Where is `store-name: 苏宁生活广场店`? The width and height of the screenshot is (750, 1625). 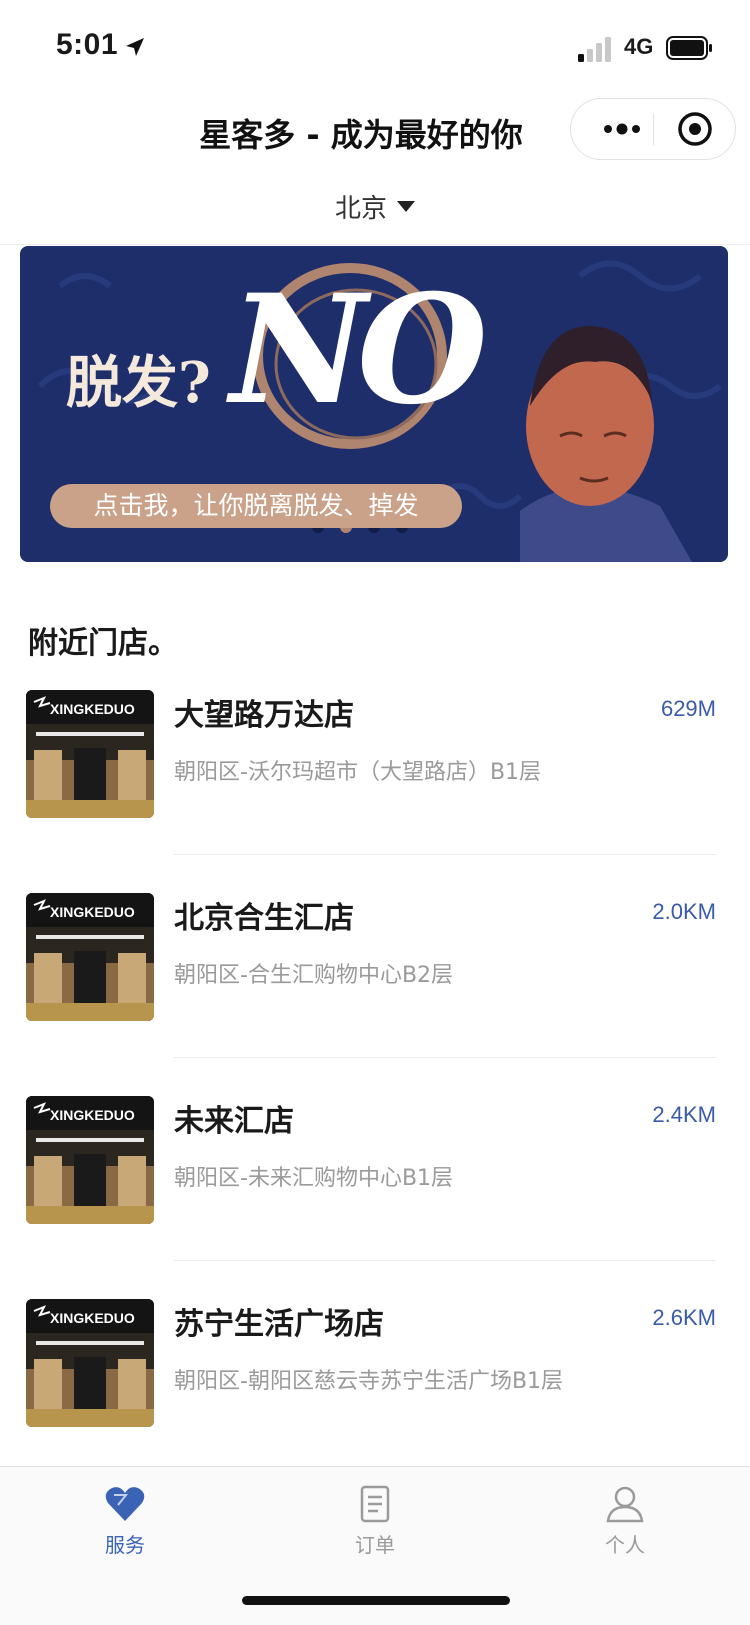 store-name: 苏宁生活广场店 is located at coordinates (279, 1324).